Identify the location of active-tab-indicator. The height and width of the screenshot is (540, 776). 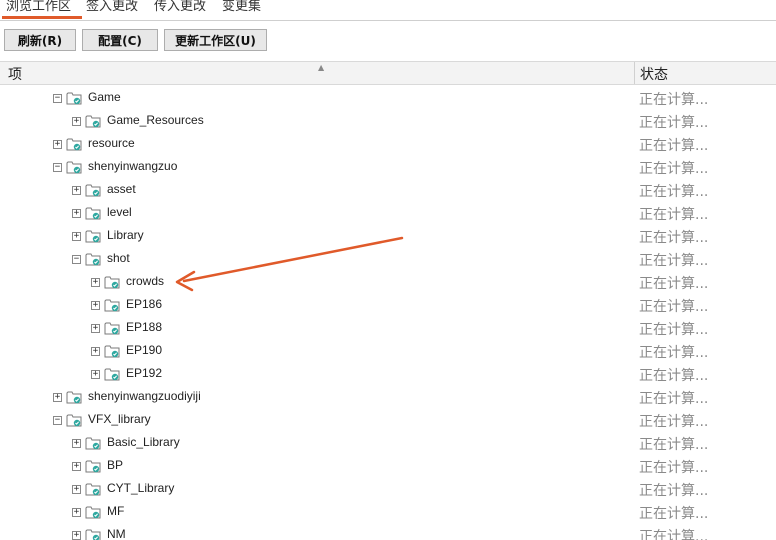
(42, 17).